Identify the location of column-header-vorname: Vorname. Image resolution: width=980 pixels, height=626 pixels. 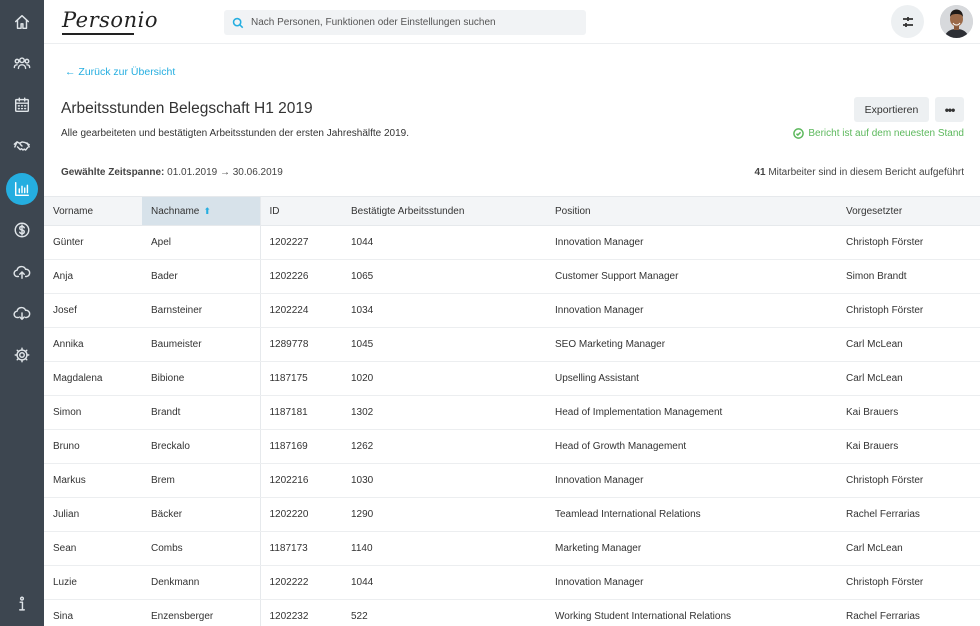
(93, 211).